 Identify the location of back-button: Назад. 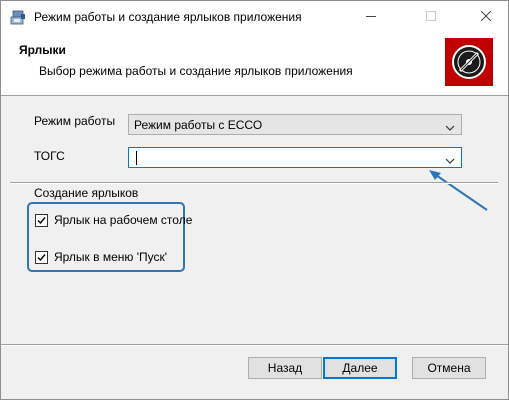
(285, 368).